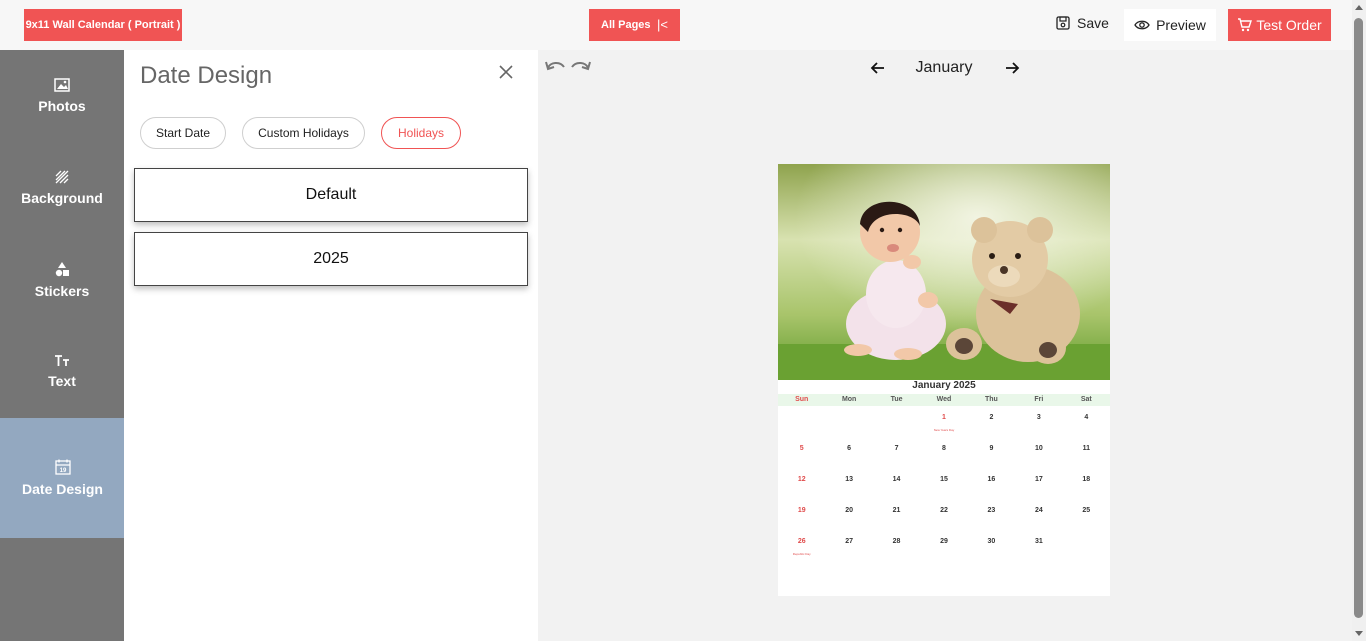 The width and height of the screenshot is (1366, 641). I want to click on arrow-left-icon, so click(878, 68).